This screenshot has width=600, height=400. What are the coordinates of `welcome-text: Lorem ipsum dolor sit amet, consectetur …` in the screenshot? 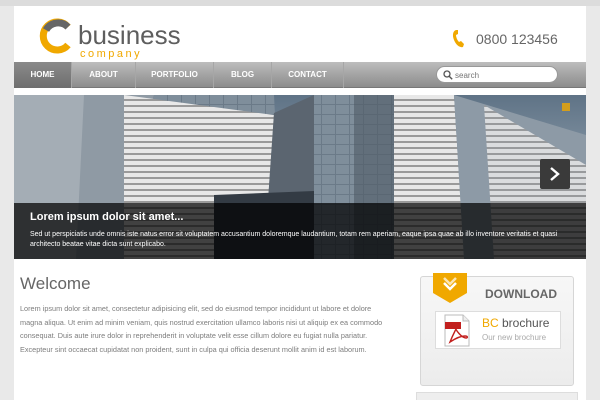 It's located at (201, 329).